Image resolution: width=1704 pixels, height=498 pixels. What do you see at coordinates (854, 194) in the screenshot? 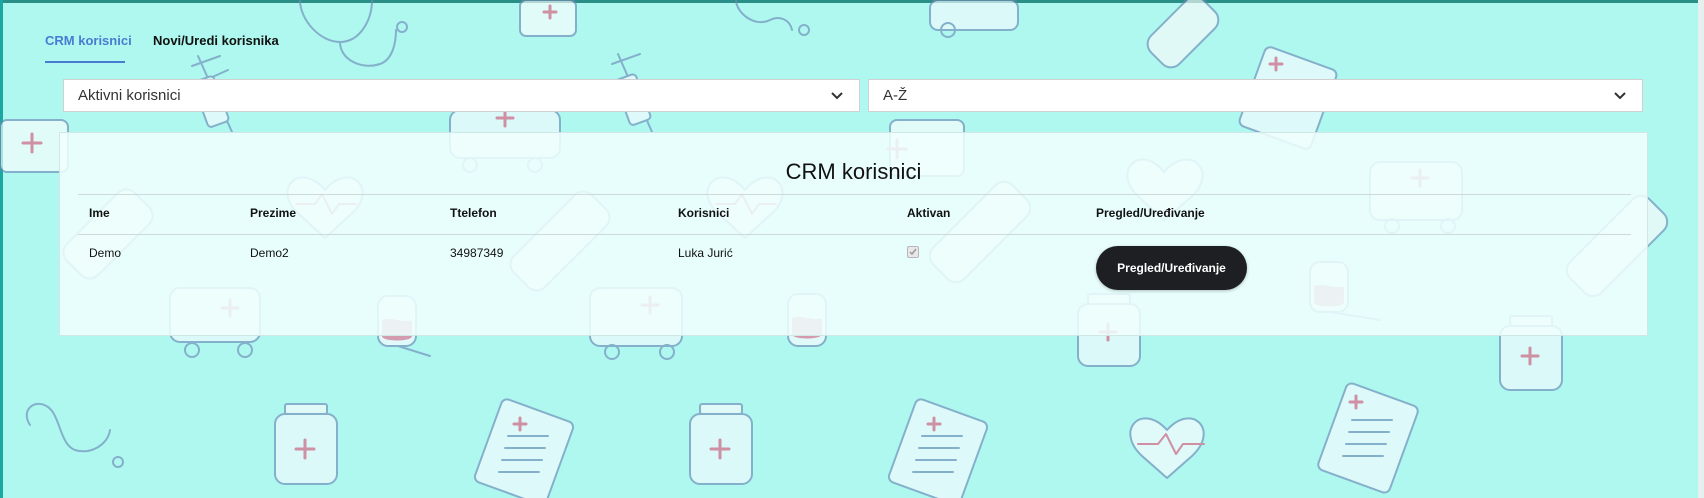
I see `table-header-divider` at bounding box center [854, 194].